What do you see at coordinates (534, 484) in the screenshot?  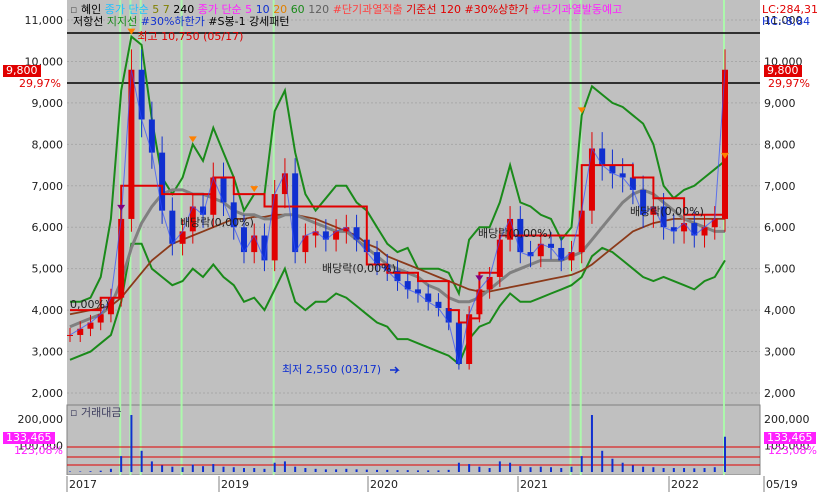 I see `x-tick-label: 2021` at bounding box center [534, 484].